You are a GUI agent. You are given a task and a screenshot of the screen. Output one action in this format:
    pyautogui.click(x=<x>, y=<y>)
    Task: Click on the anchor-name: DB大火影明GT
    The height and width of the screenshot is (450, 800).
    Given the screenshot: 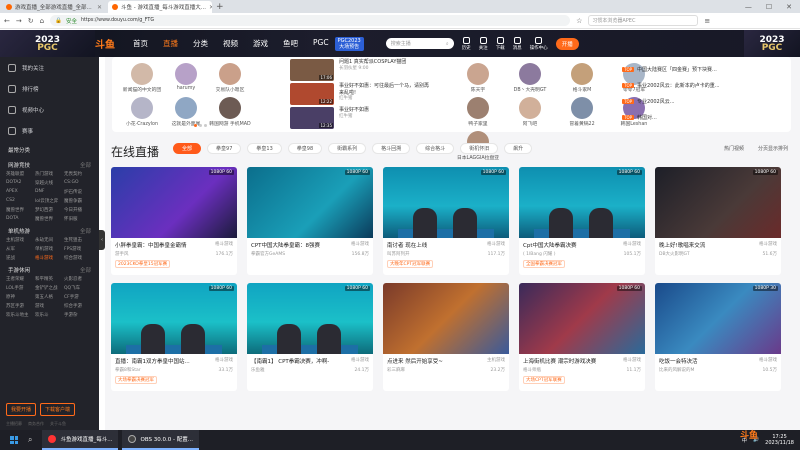 What is the action you would take?
    pyautogui.click(x=674, y=254)
    